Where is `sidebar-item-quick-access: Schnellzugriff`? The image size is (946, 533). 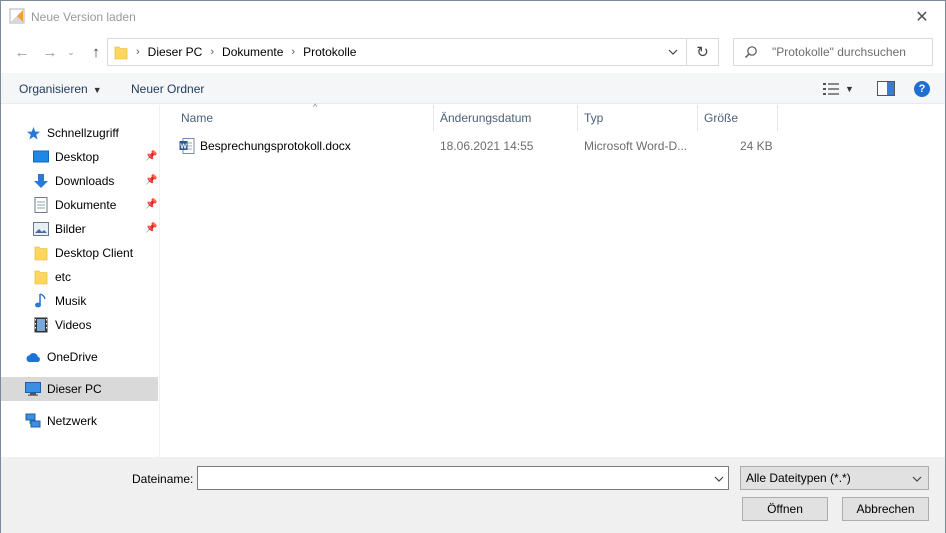
sidebar-item-quick-access: Schnellzugriff is located at coordinates (72, 133).